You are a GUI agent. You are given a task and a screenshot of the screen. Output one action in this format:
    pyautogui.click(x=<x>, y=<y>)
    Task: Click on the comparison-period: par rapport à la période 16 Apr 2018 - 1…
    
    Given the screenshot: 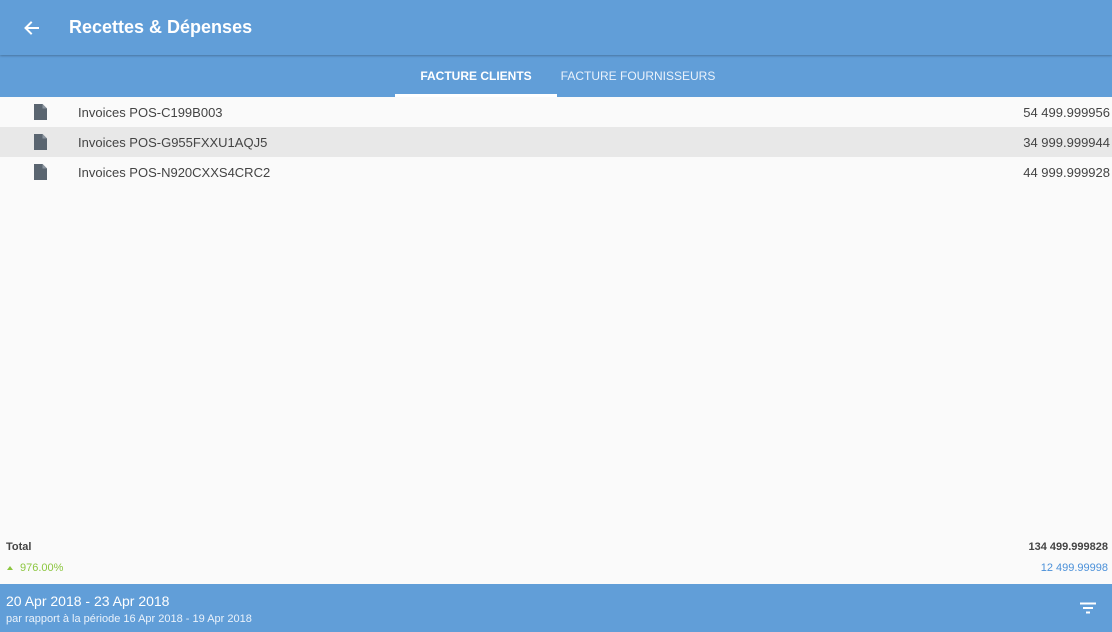 What is the action you would take?
    pyautogui.click(x=129, y=619)
    